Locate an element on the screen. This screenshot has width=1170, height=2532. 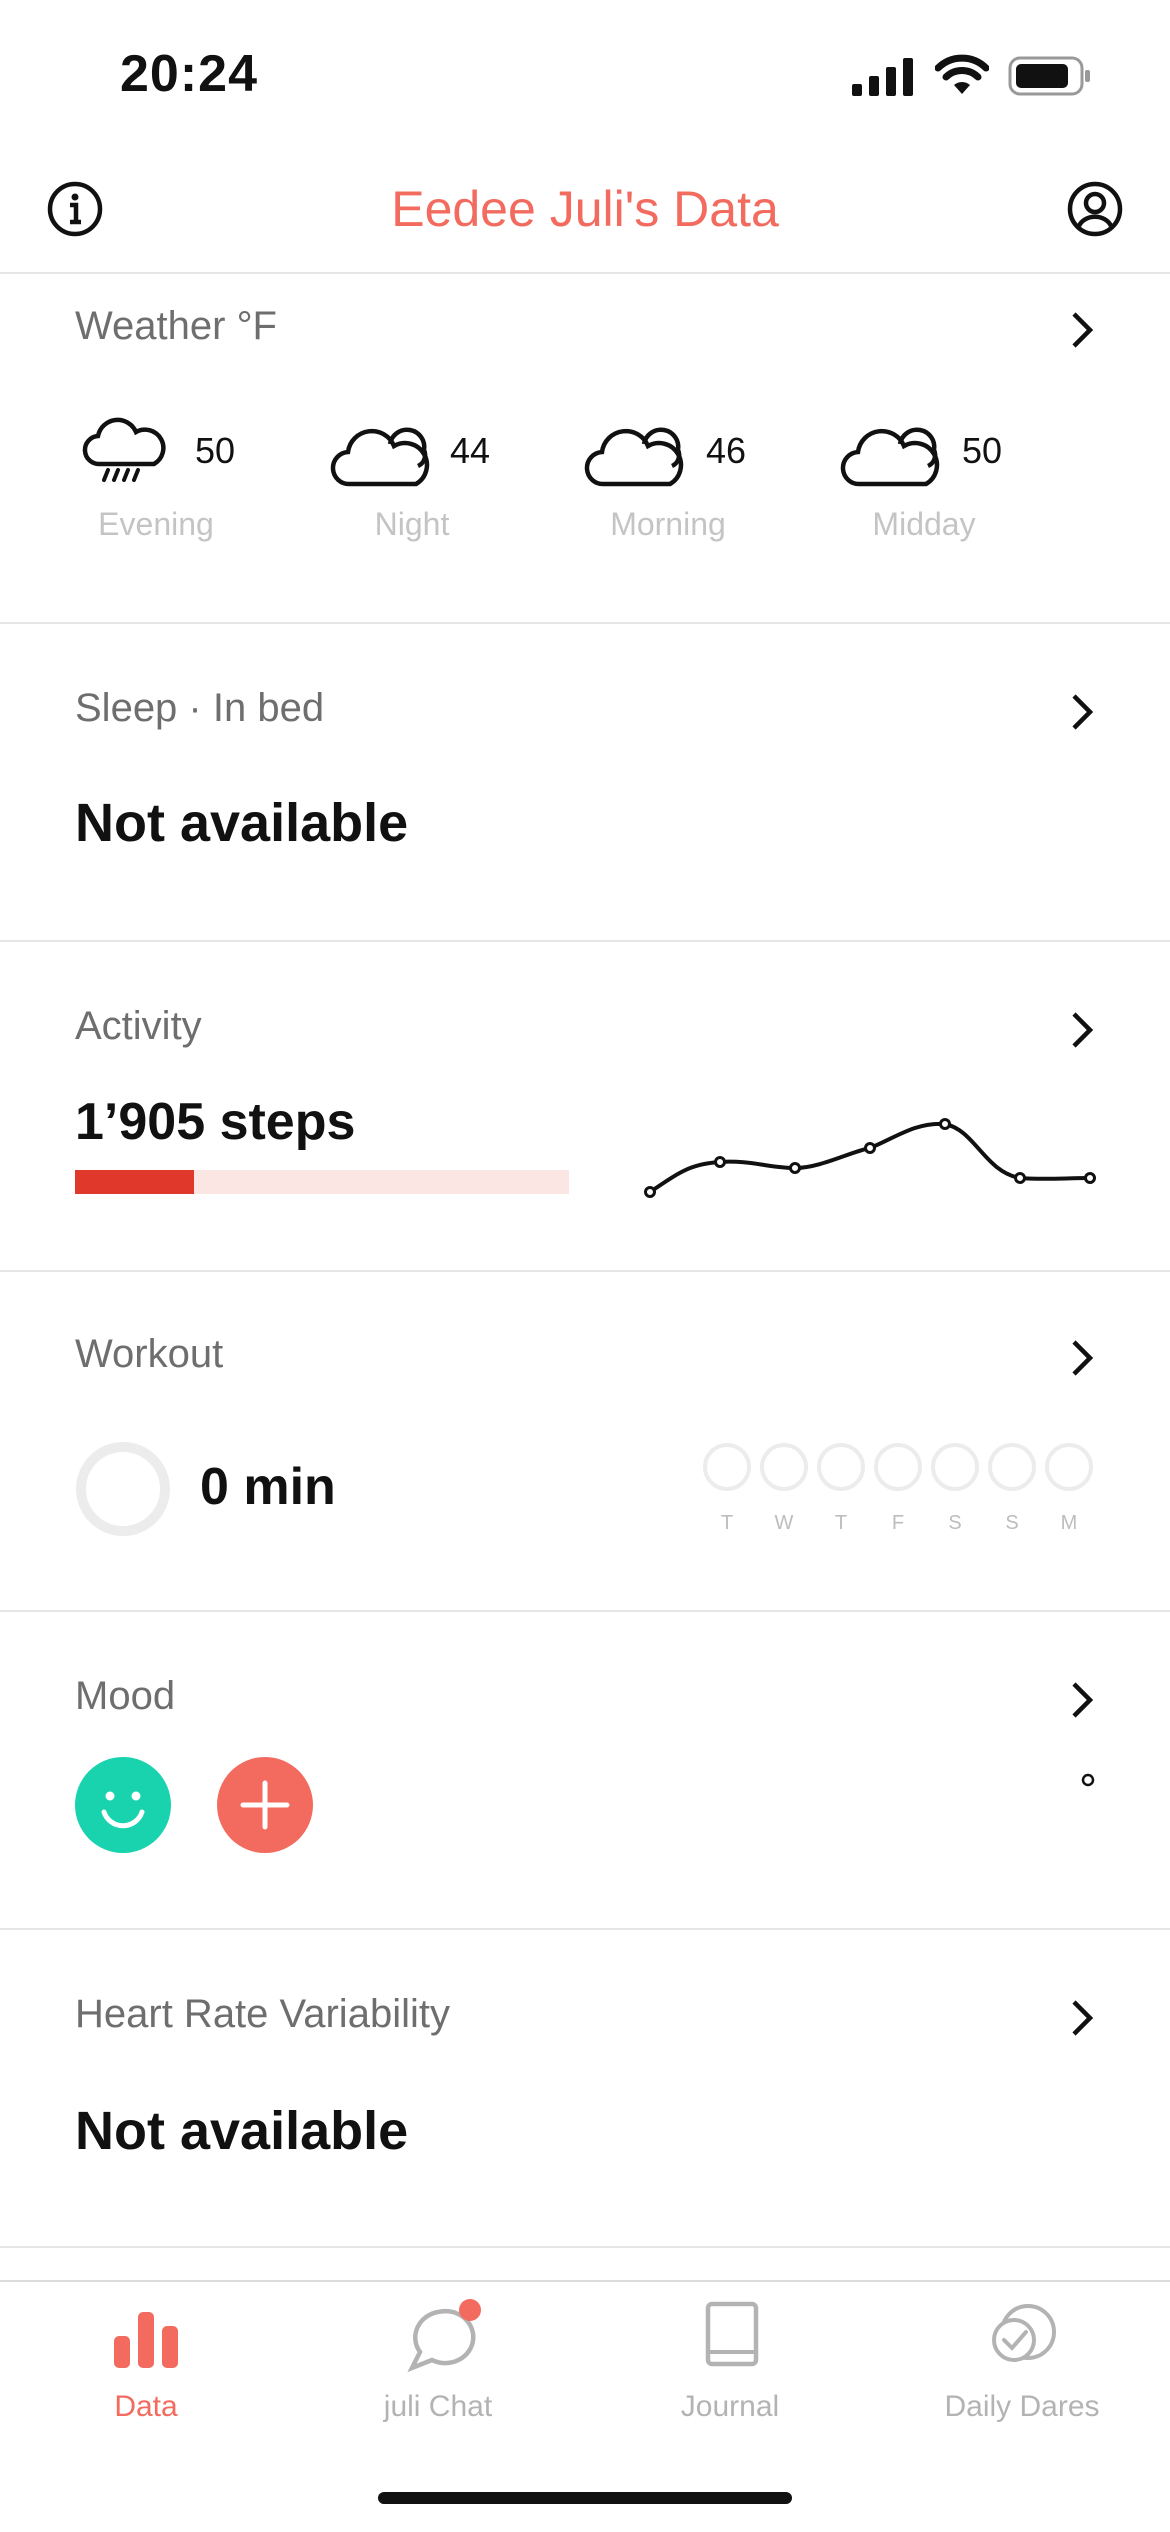
wifi-icon is located at coordinates (962, 74).